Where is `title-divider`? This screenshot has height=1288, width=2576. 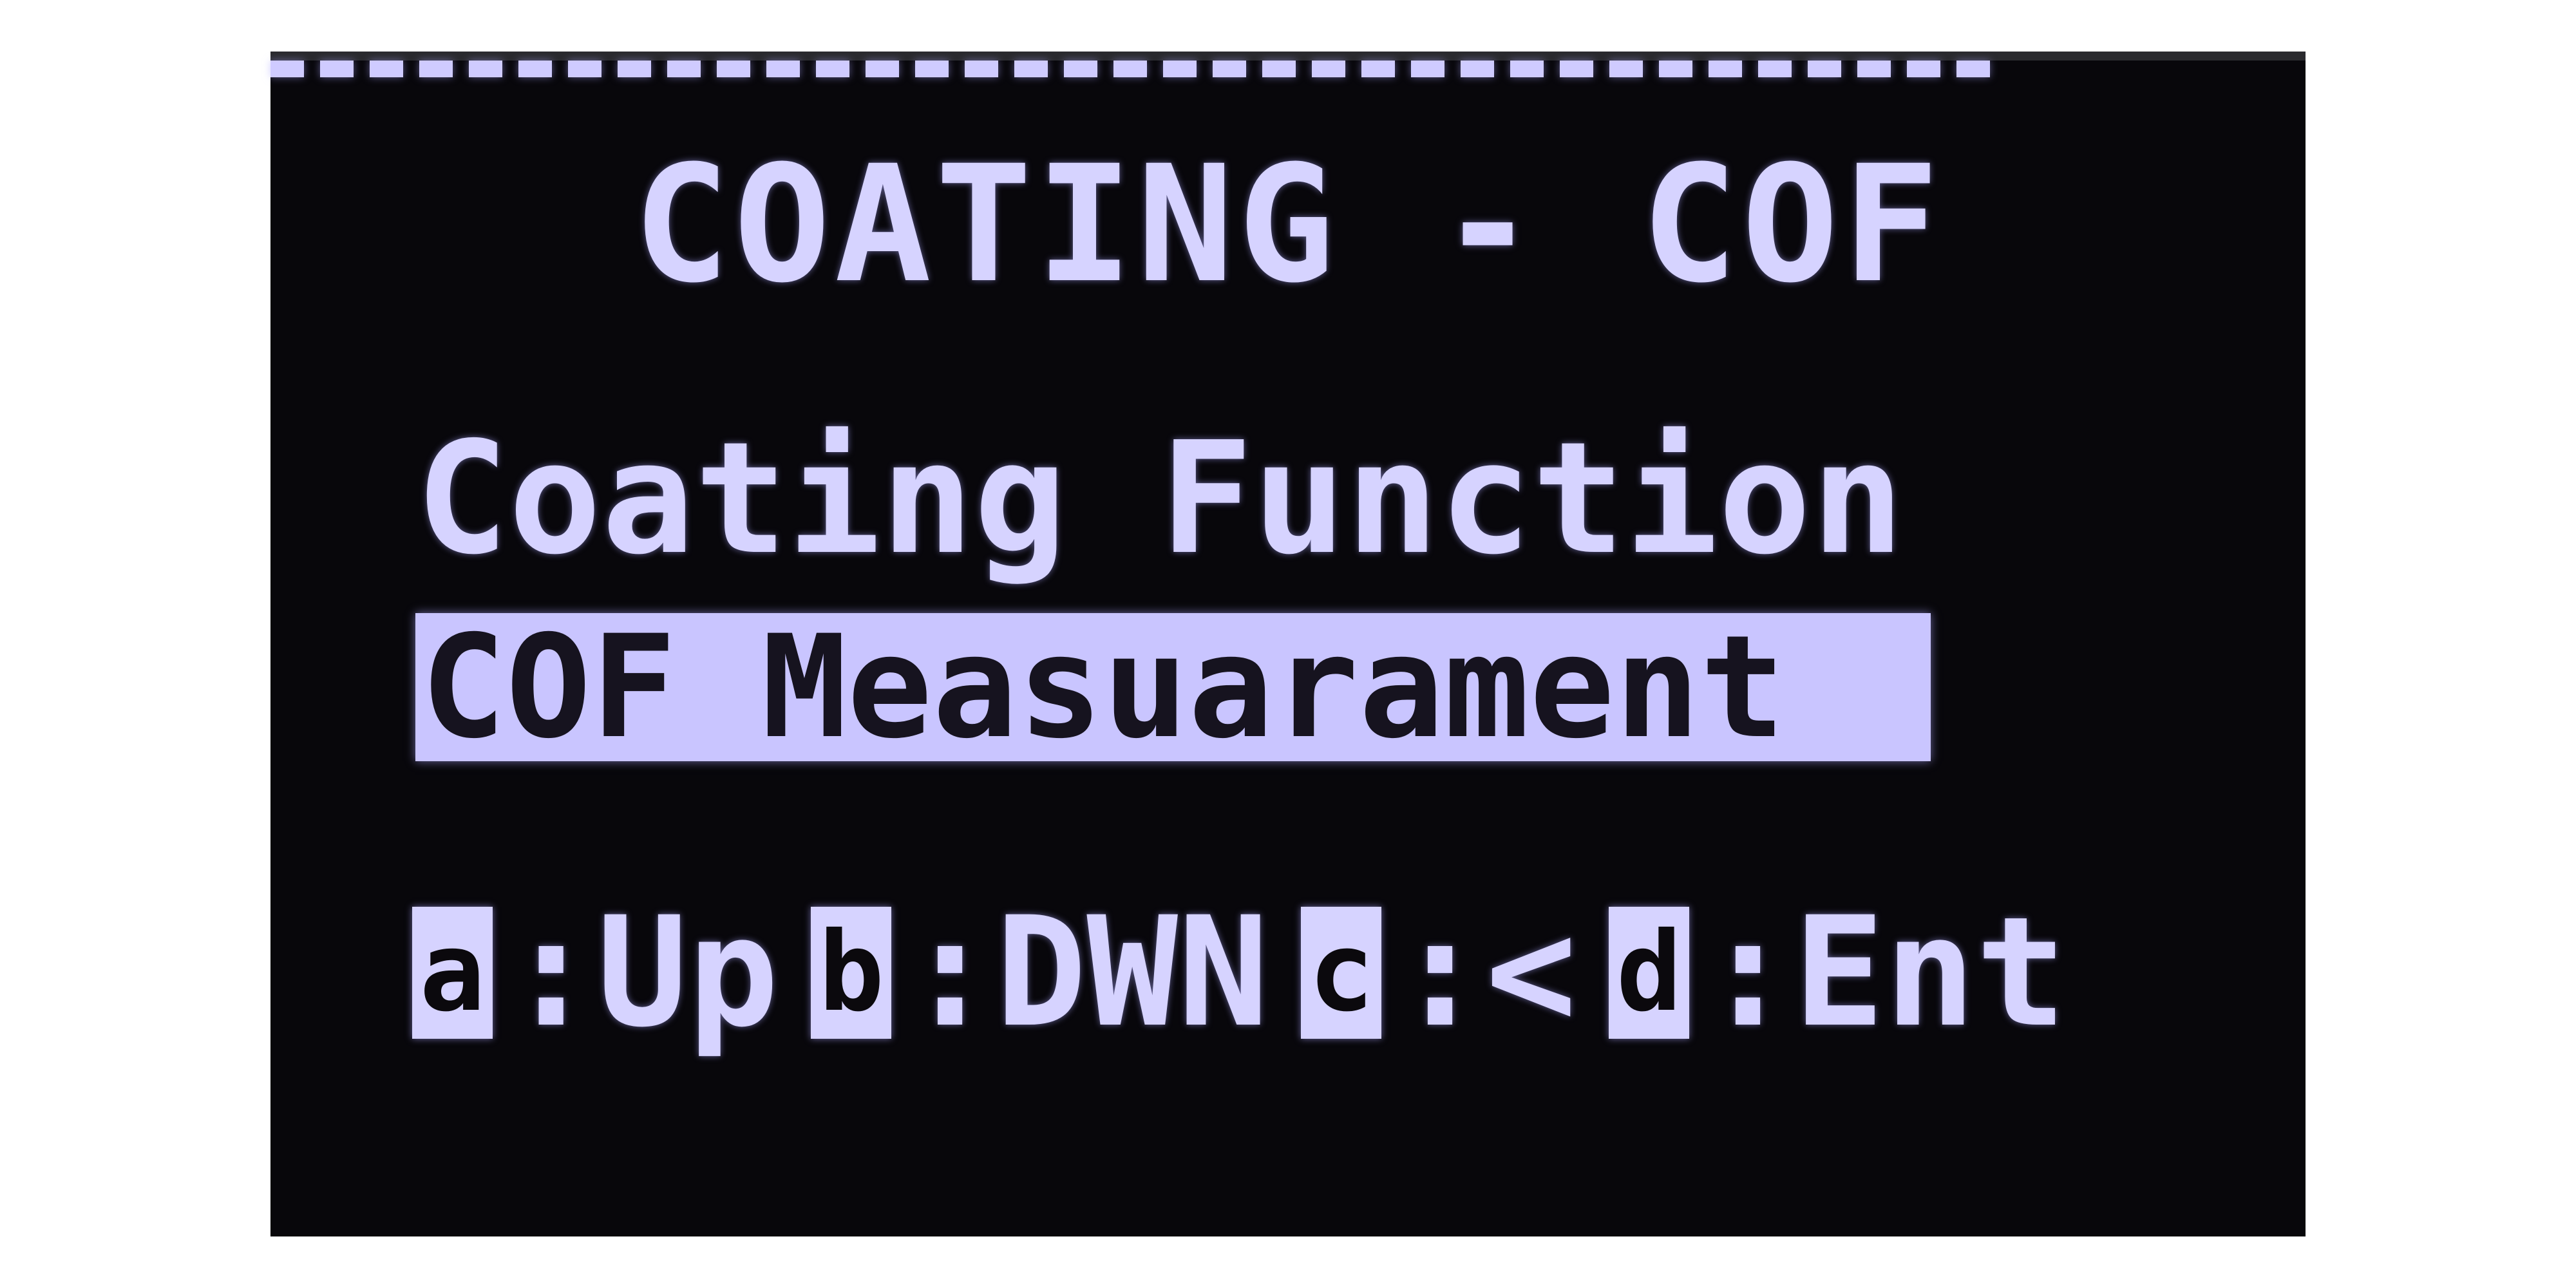
title-divider is located at coordinates (1130, 69).